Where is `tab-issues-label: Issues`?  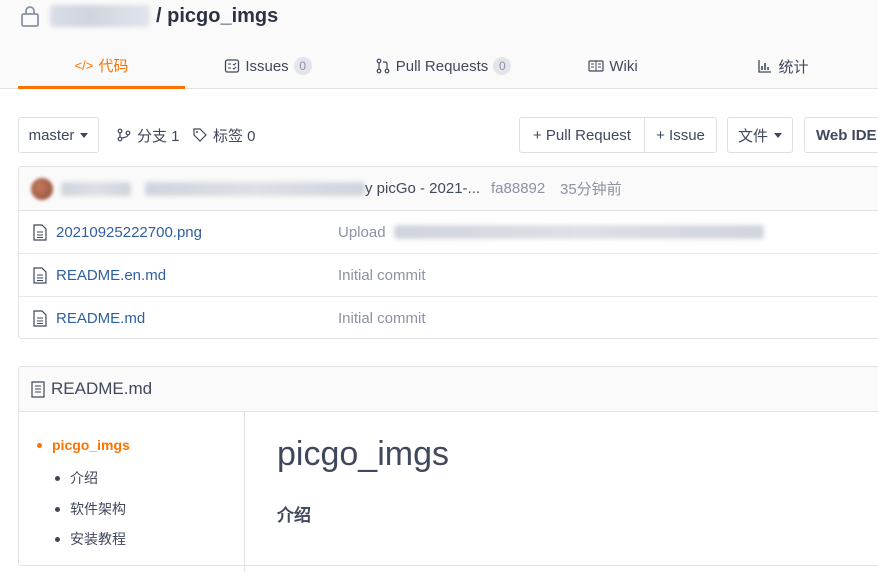
tab-issues-label: Issues is located at coordinates (267, 66).